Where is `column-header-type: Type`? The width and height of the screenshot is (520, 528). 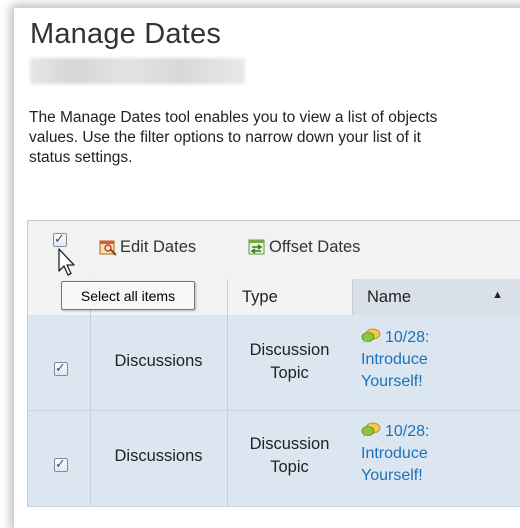 column-header-type: Type is located at coordinates (289, 297).